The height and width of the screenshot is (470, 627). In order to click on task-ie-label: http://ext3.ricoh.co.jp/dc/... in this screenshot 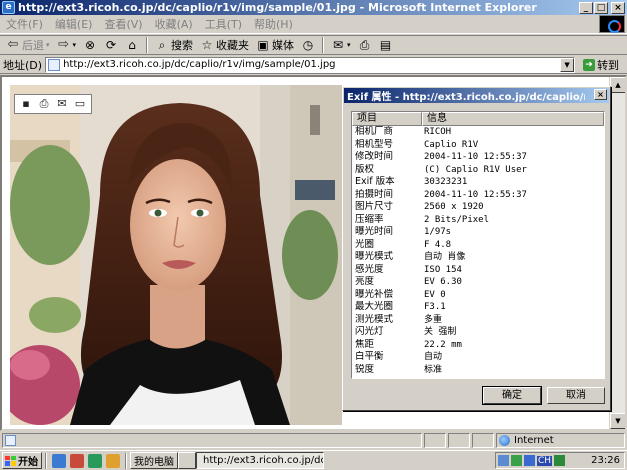, I will do `click(263, 460)`.